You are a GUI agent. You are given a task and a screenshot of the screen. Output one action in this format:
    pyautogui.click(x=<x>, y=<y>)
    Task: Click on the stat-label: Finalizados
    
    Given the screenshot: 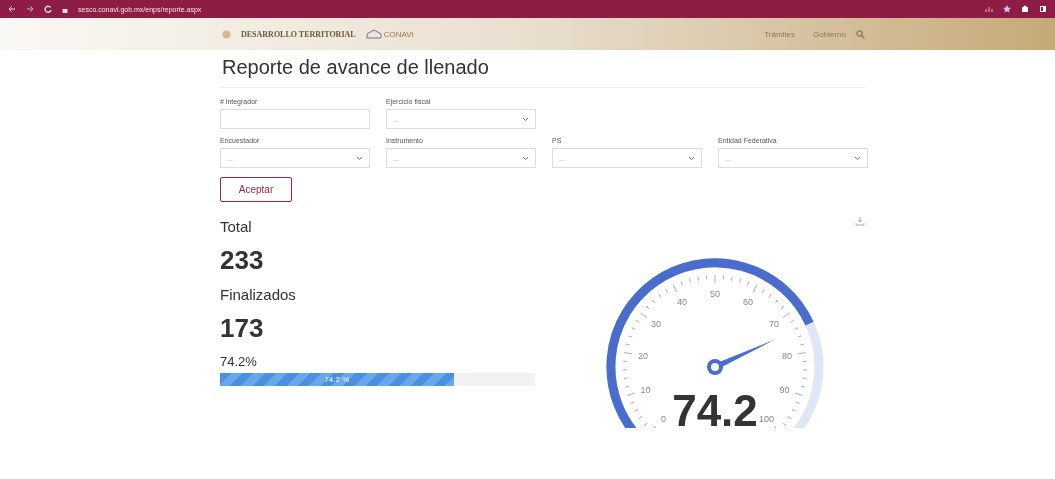 What is the action you would take?
    pyautogui.click(x=258, y=294)
    